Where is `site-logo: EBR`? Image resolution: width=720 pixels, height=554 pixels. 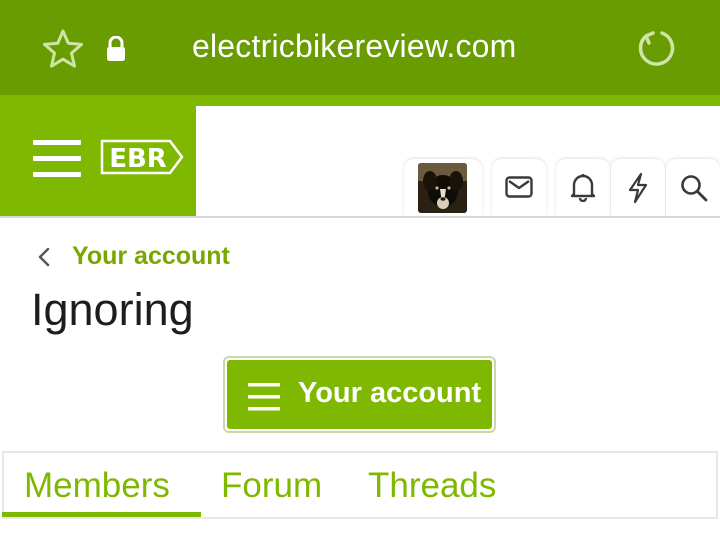
site-logo: EBR is located at coordinates (142, 157).